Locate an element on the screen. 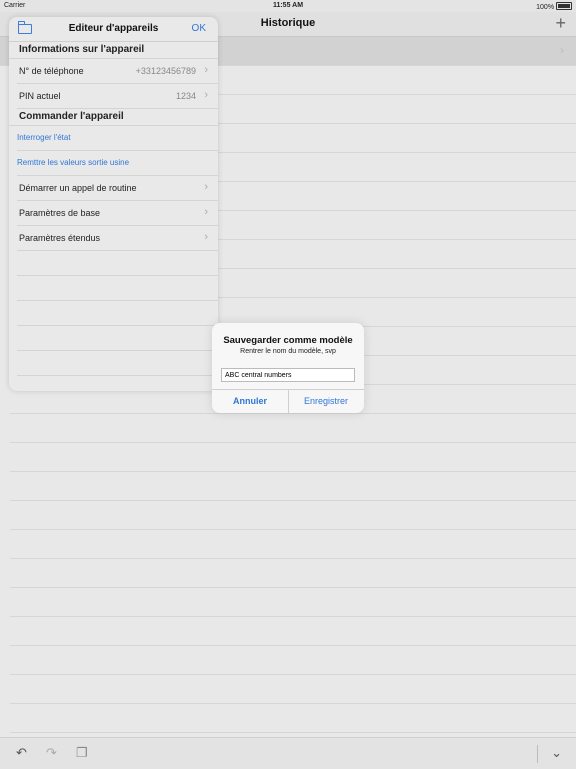  cancel-button: Annuler is located at coordinates (250, 401).